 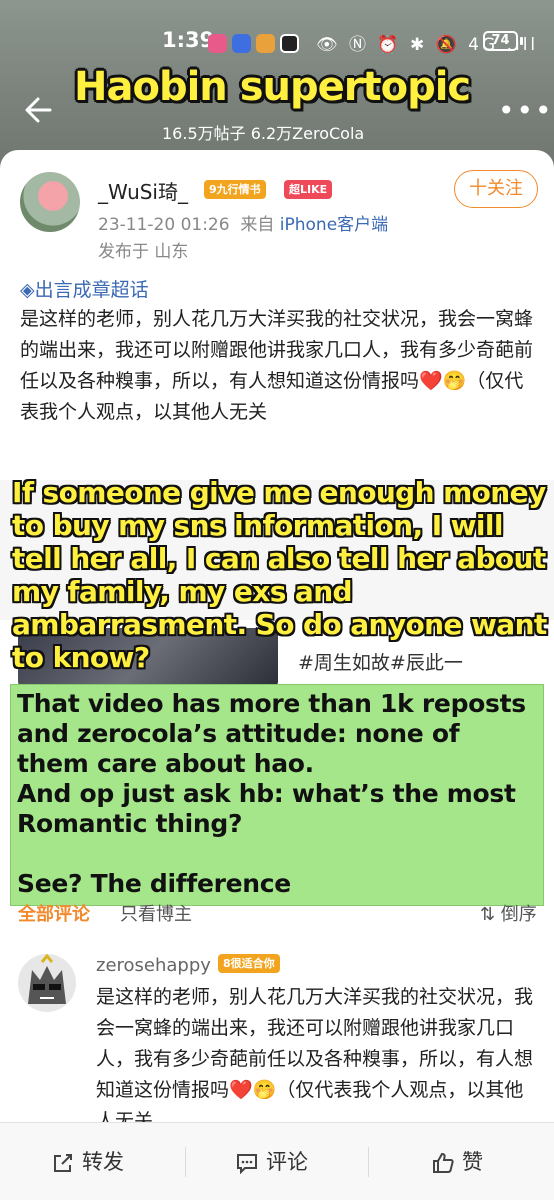 What do you see at coordinates (54, 912) in the screenshot?
I see `tab-all-comments: 全部评论` at bounding box center [54, 912].